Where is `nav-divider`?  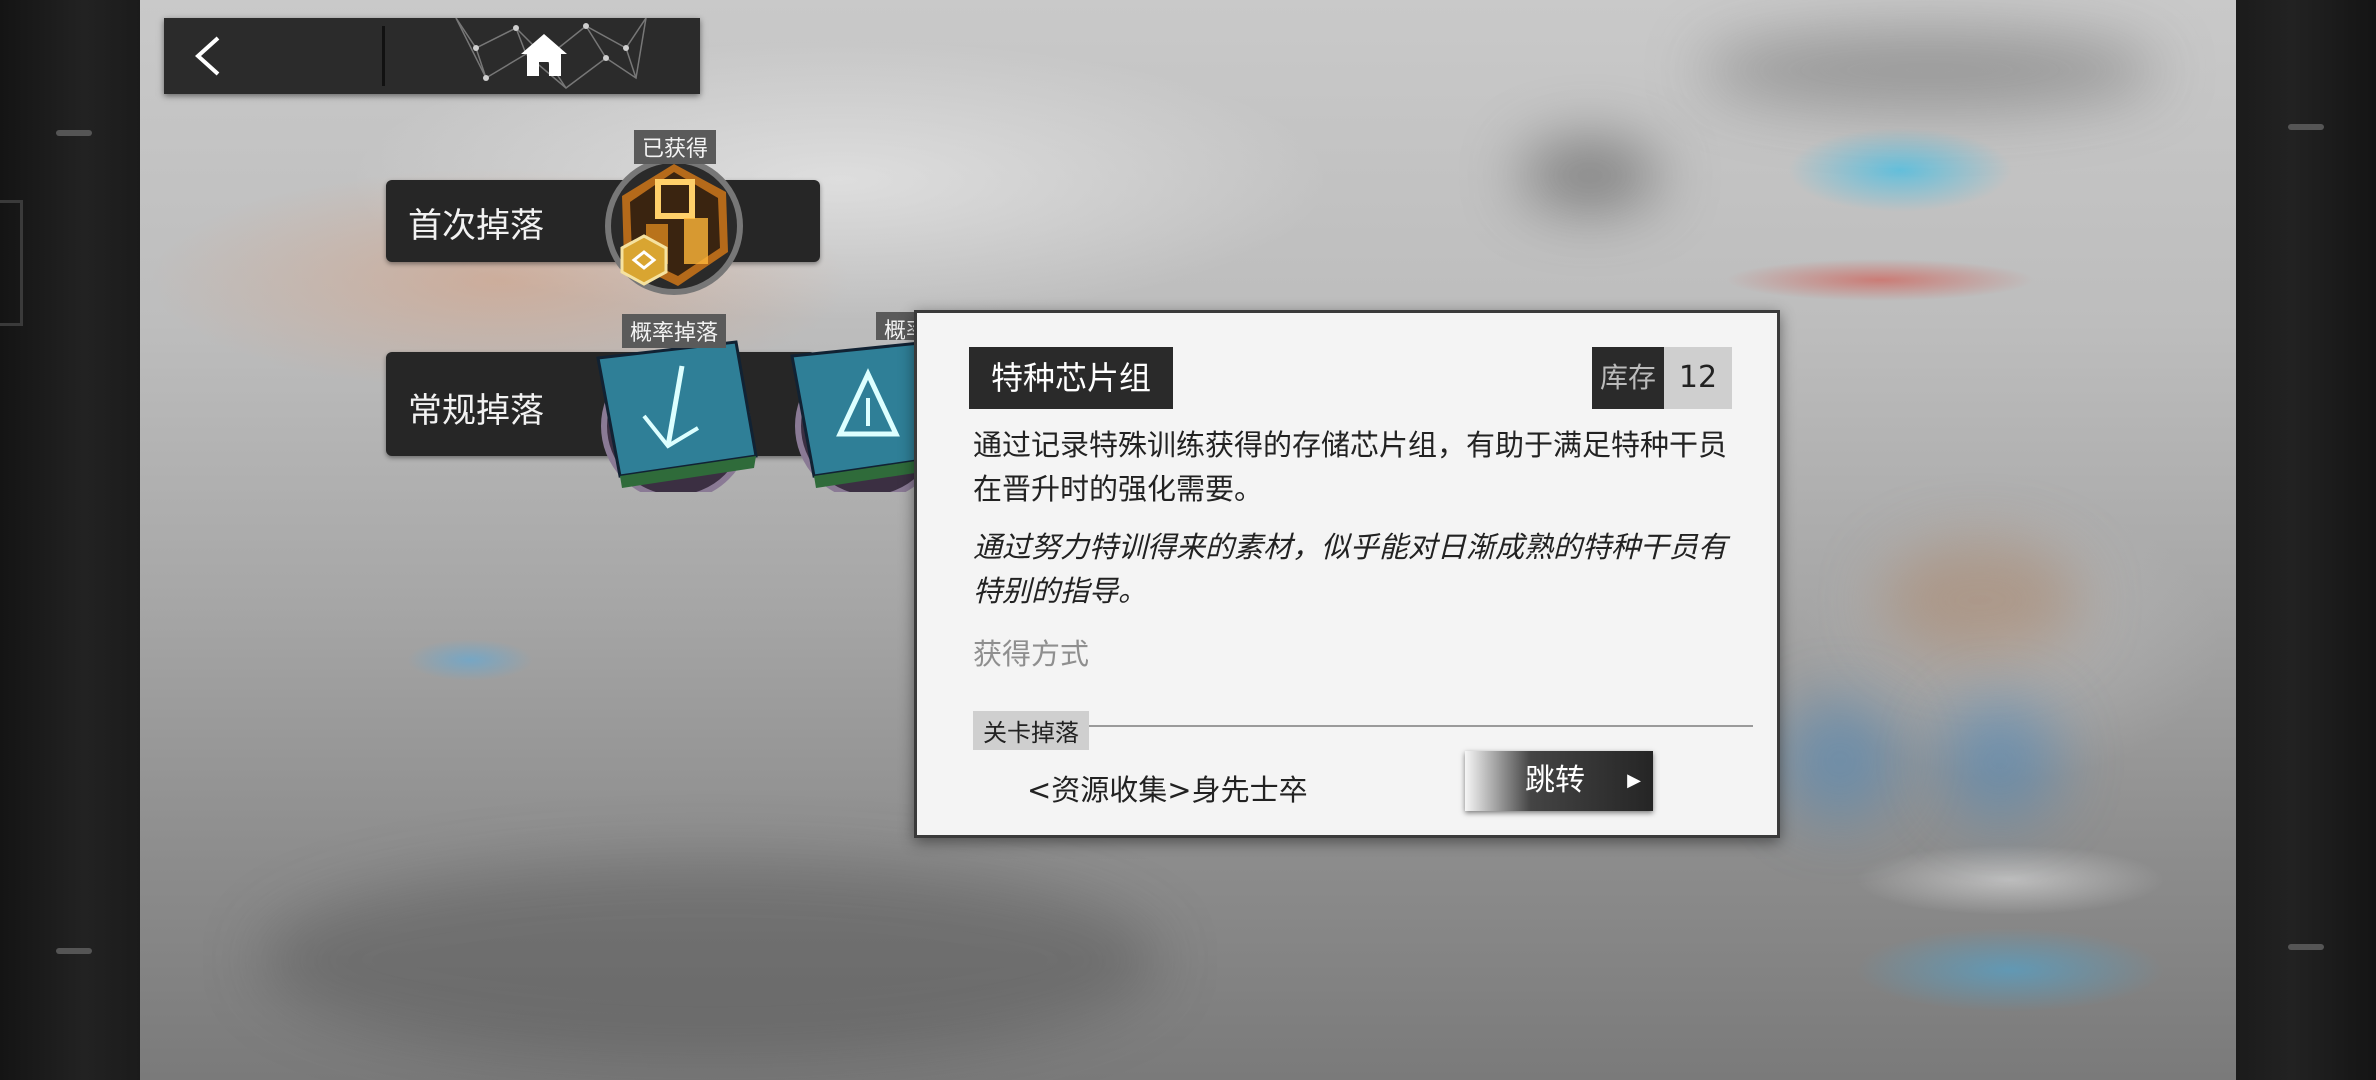 nav-divider is located at coordinates (383, 56).